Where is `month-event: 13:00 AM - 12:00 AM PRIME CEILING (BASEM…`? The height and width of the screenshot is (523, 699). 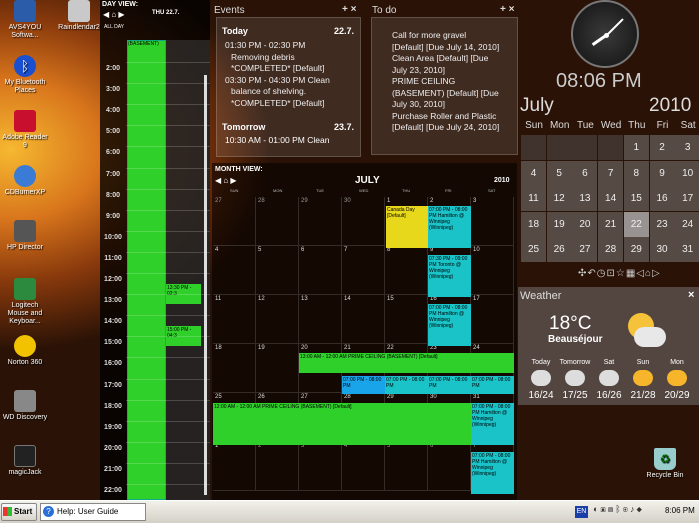 month-event: 13:00 AM - 12:00 AM PRIME CEILING (BASEM… is located at coordinates (406, 363).